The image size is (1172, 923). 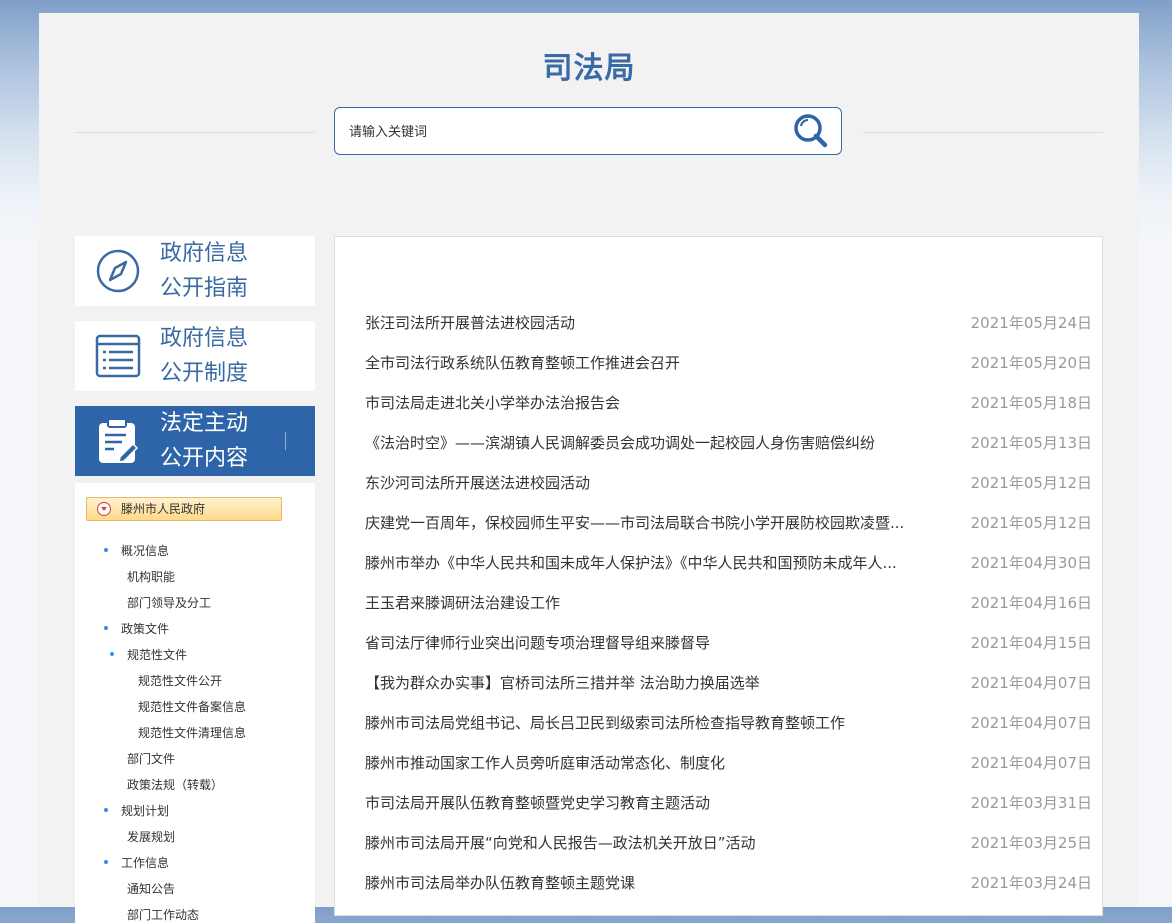 What do you see at coordinates (204, 441) in the screenshot?
I see `nav-item-label: 法定主动 公开内容` at bounding box center [204, 441].